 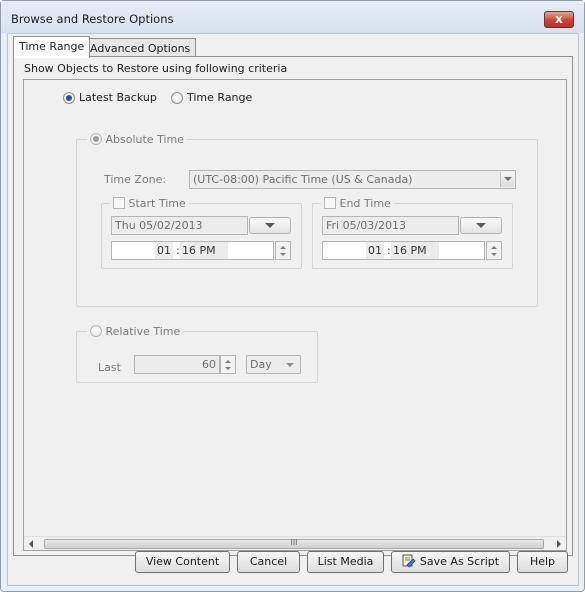 I want to click on start-hour: 01, so click(x=164, y=250).